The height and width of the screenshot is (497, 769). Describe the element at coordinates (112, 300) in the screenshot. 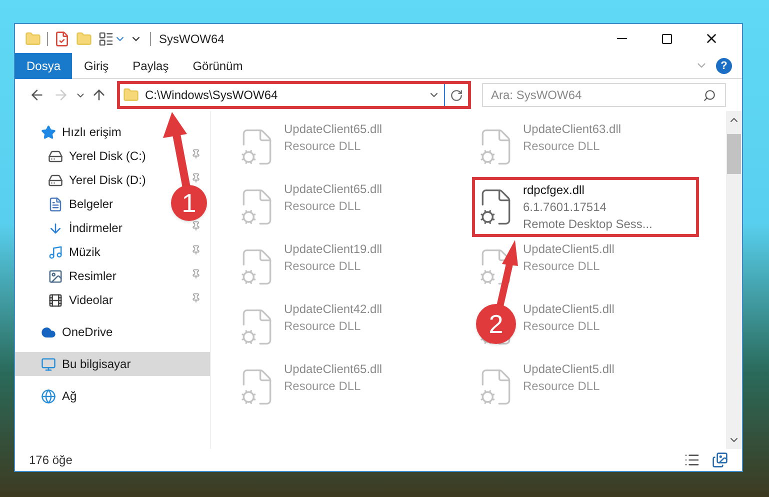

I see `sidebar-item: Videolar` at that location.